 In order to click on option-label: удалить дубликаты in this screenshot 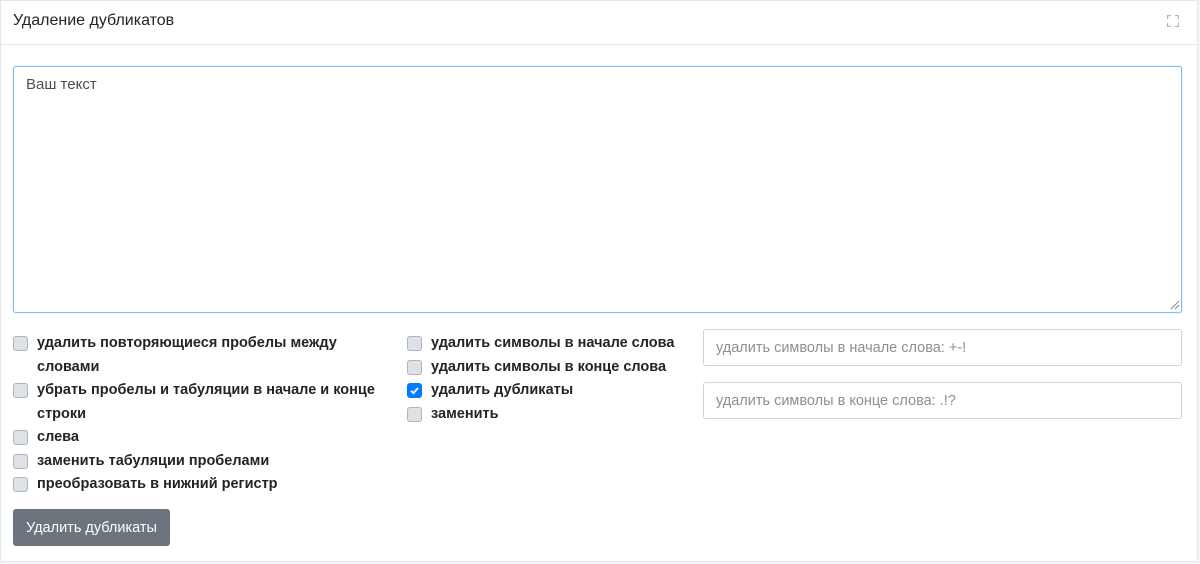, I will do `click(502, 390)`.